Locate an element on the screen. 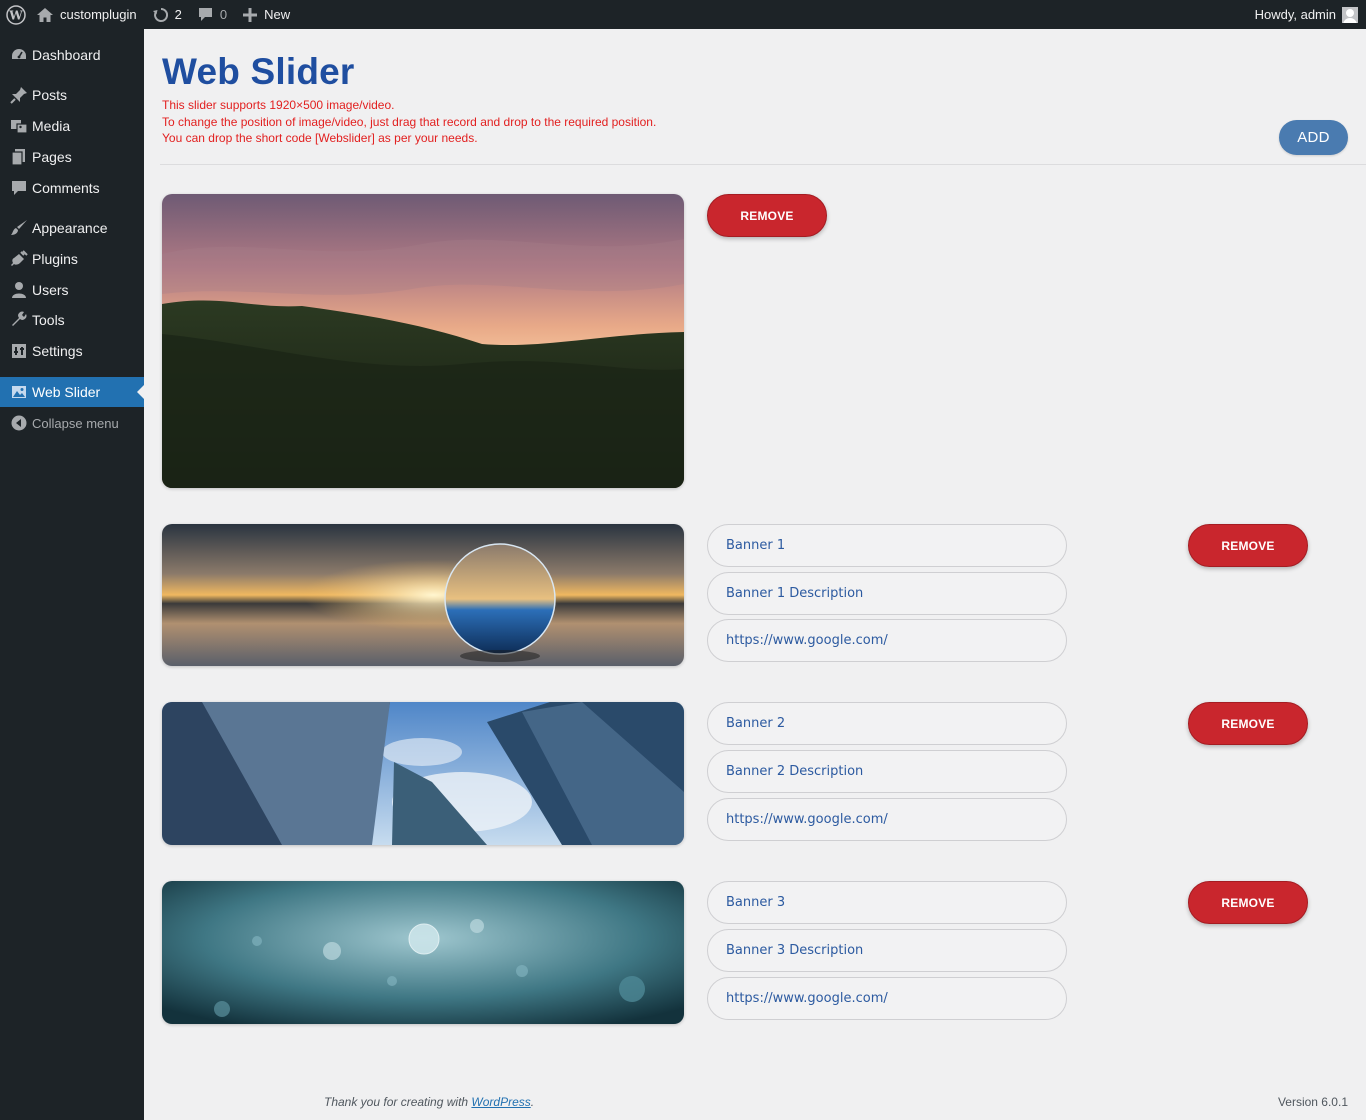  sidebar-item-dashboard: Dashboard is located at coordinates (72, 55).